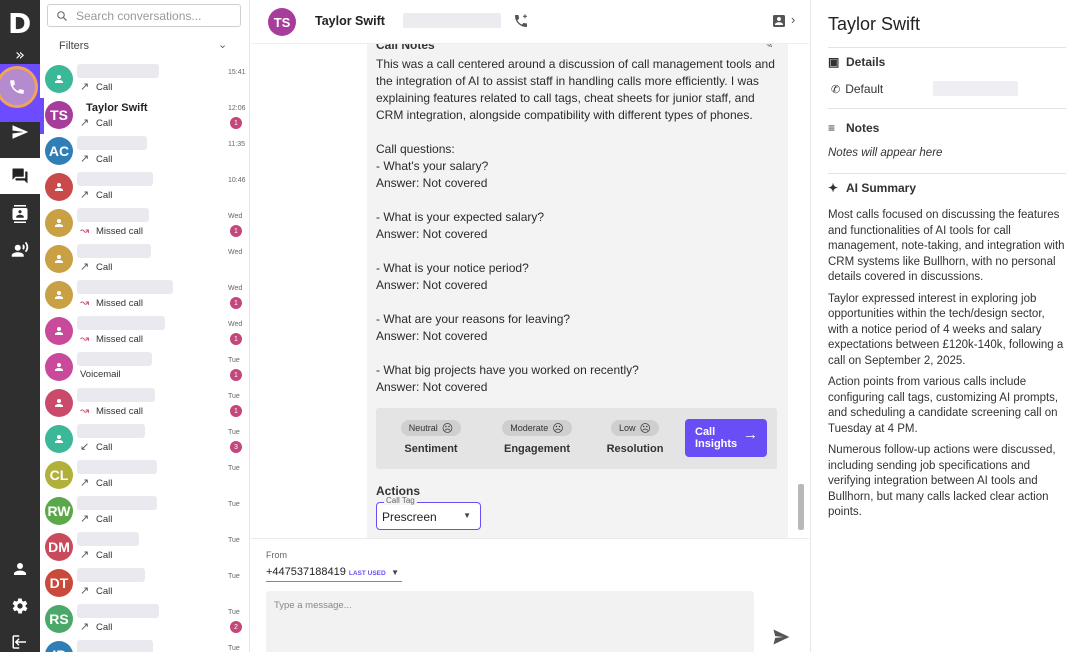  I want to click on conversation-item: CL ↗ Call Tue, so click(144, 476).